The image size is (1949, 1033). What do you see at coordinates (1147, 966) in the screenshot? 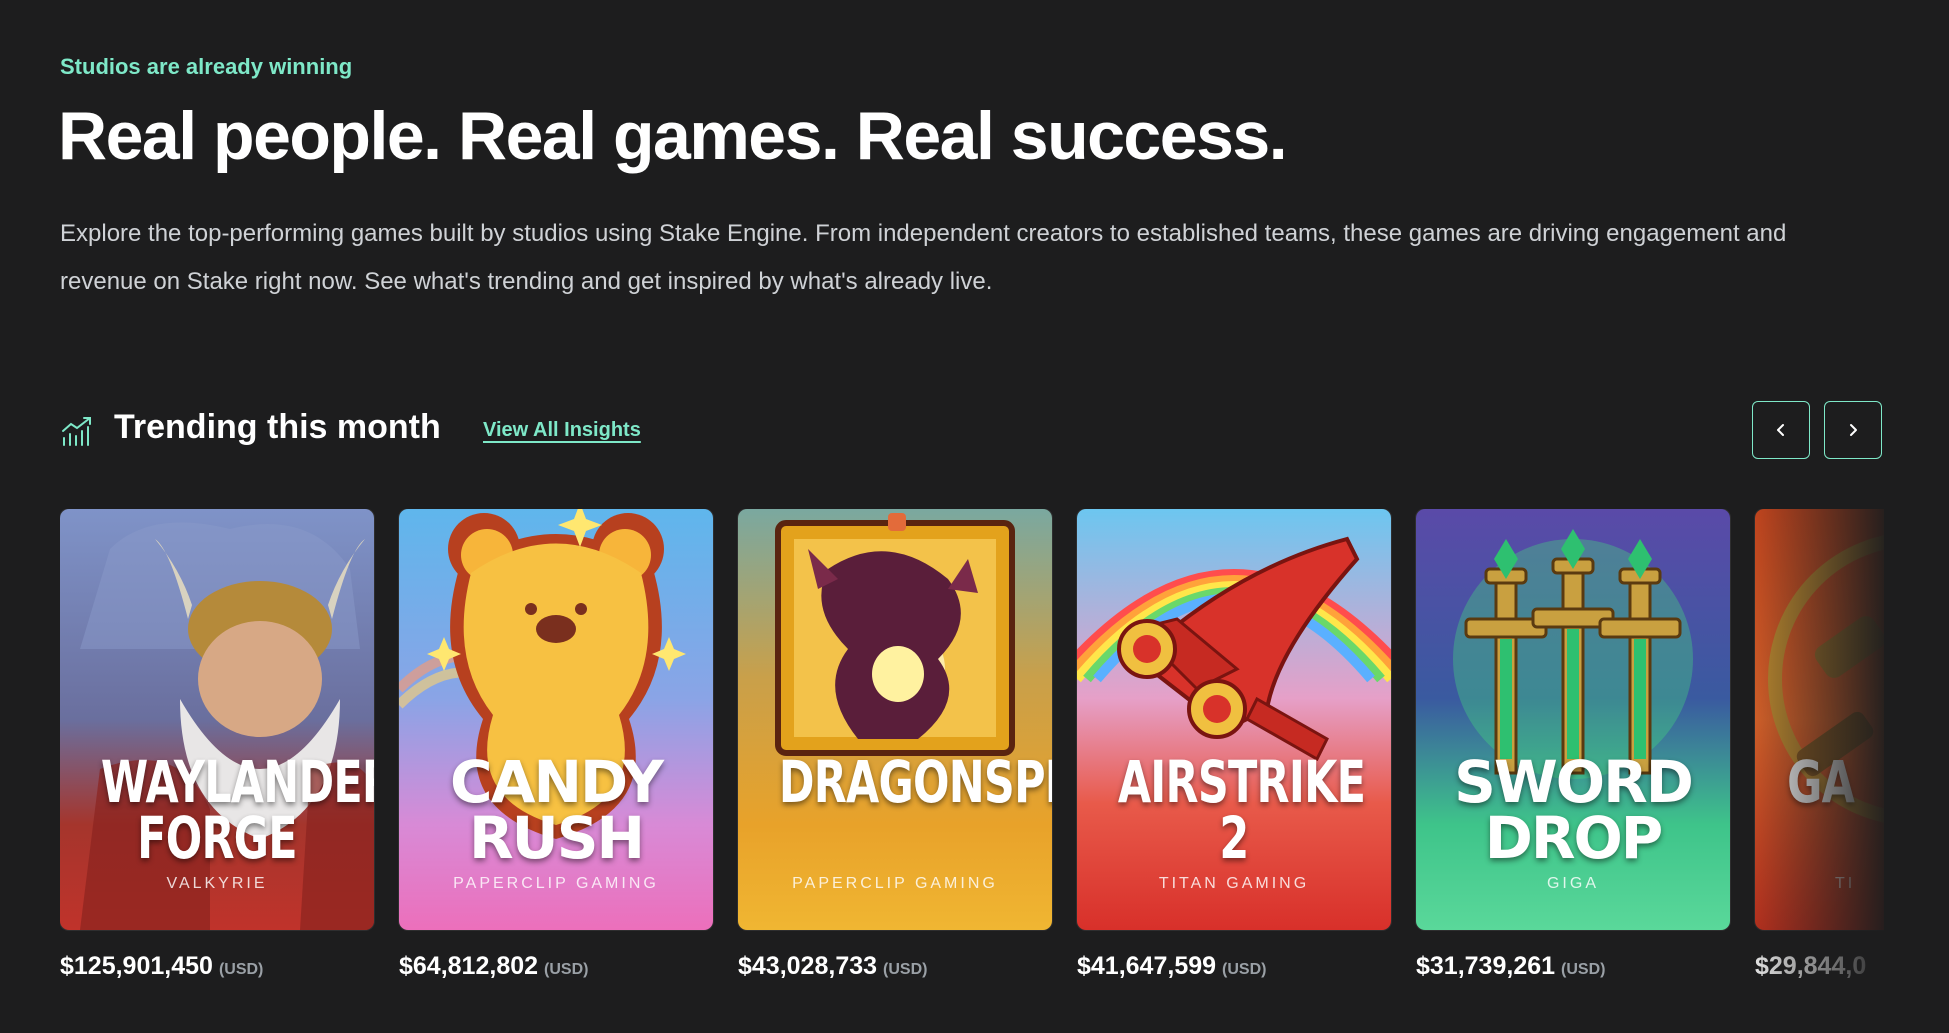
I see `earnings-amount: $41,647,599` at bounding box center [1147, 966].